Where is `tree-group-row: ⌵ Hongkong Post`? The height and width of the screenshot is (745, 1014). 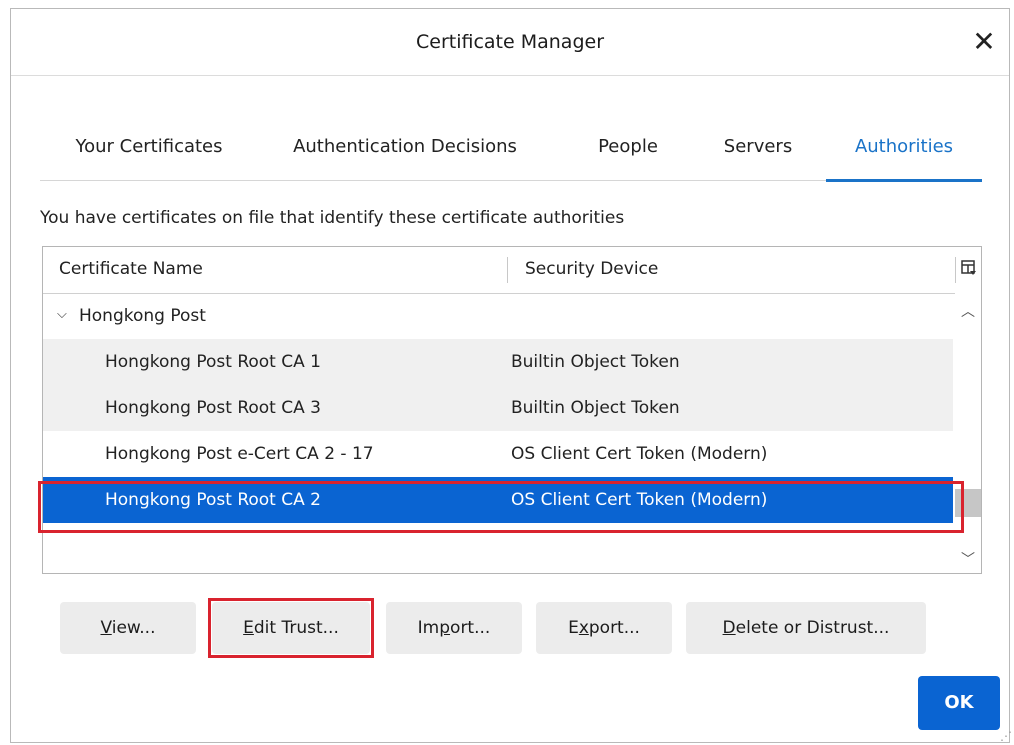 tree-group-row: ⌵ Hongkong Post is located at coordinates (498, 316).